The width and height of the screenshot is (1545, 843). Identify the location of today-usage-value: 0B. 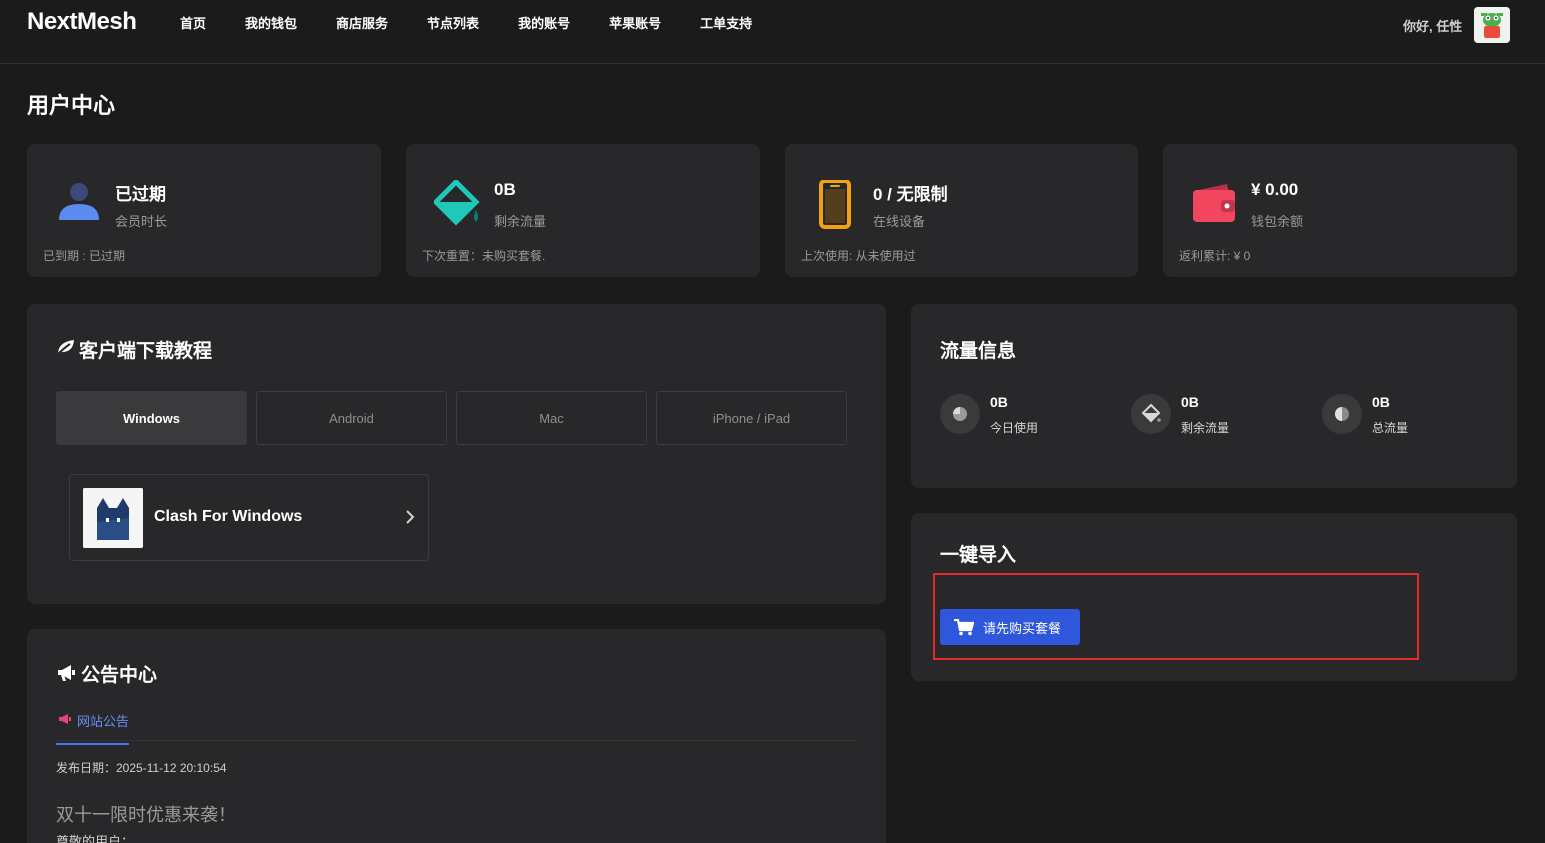
(999, 402).